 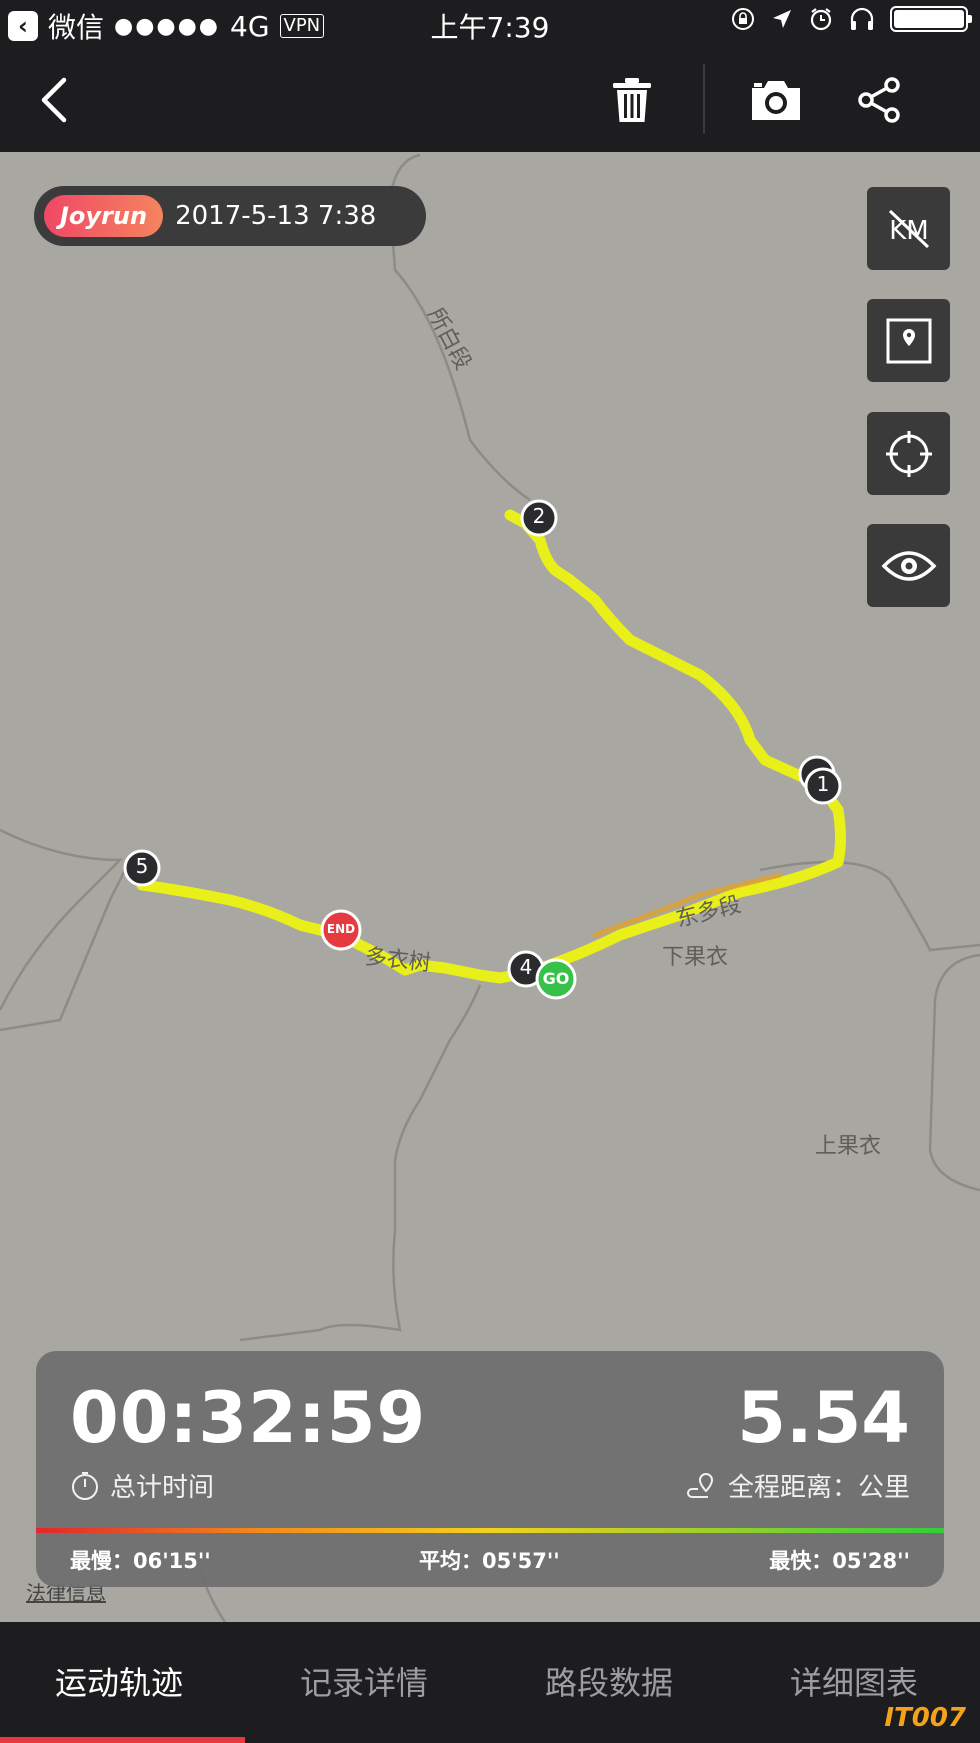 What do you see at coordinates (122, 1740) in the screenshot?
I see `active-tab-indicator` at bounding box center [122, 1740].